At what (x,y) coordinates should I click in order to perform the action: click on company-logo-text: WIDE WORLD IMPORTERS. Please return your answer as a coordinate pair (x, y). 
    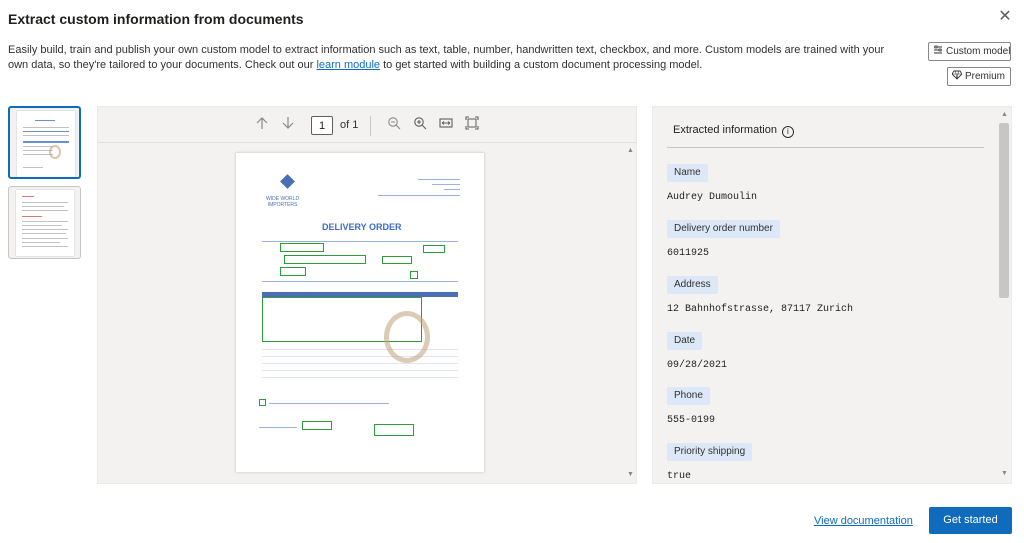
    Looking at the image, I should click on (282, 202).